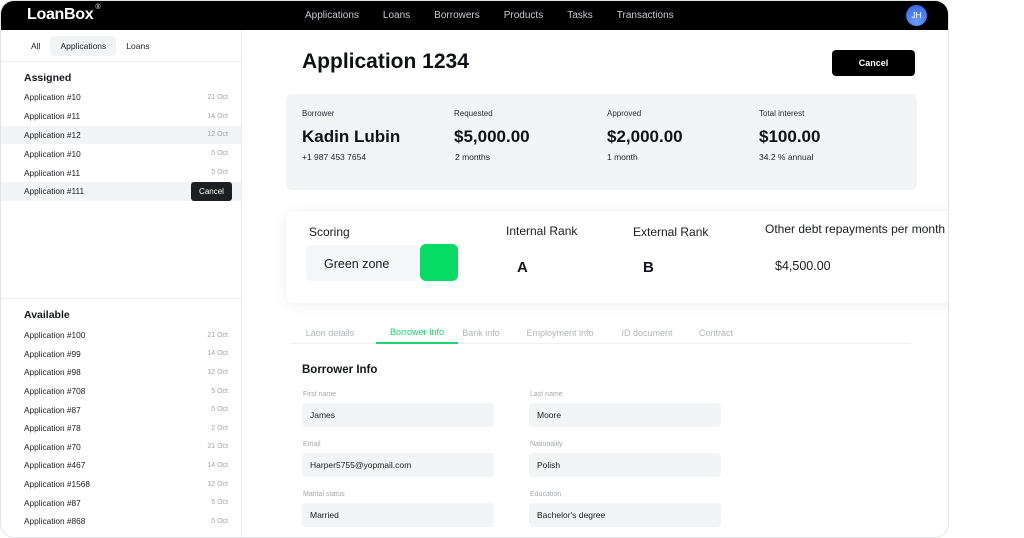  Describe the element at coordinates (398, 465) in the screenshot. I see `email-field: Harper5755@yopmail.com` at that location.